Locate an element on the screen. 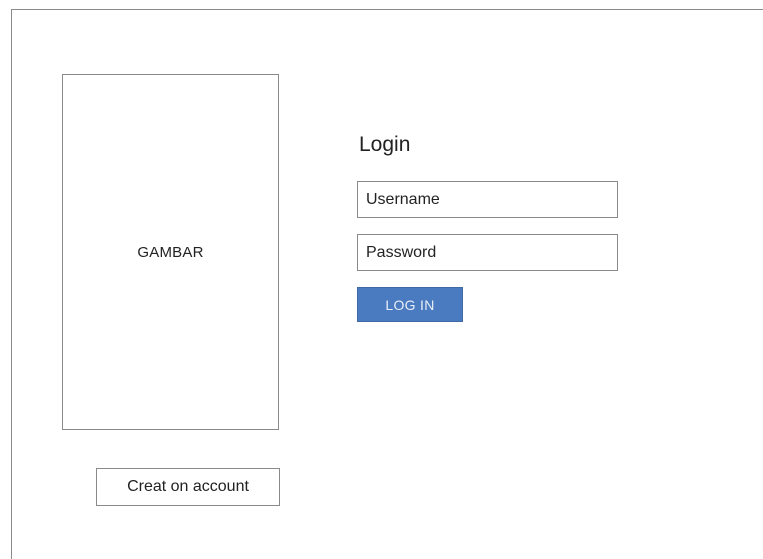 This screenshot has height=559, width=763. image-placeholder-label: GAMBAR is located at coordinates (170, 252).